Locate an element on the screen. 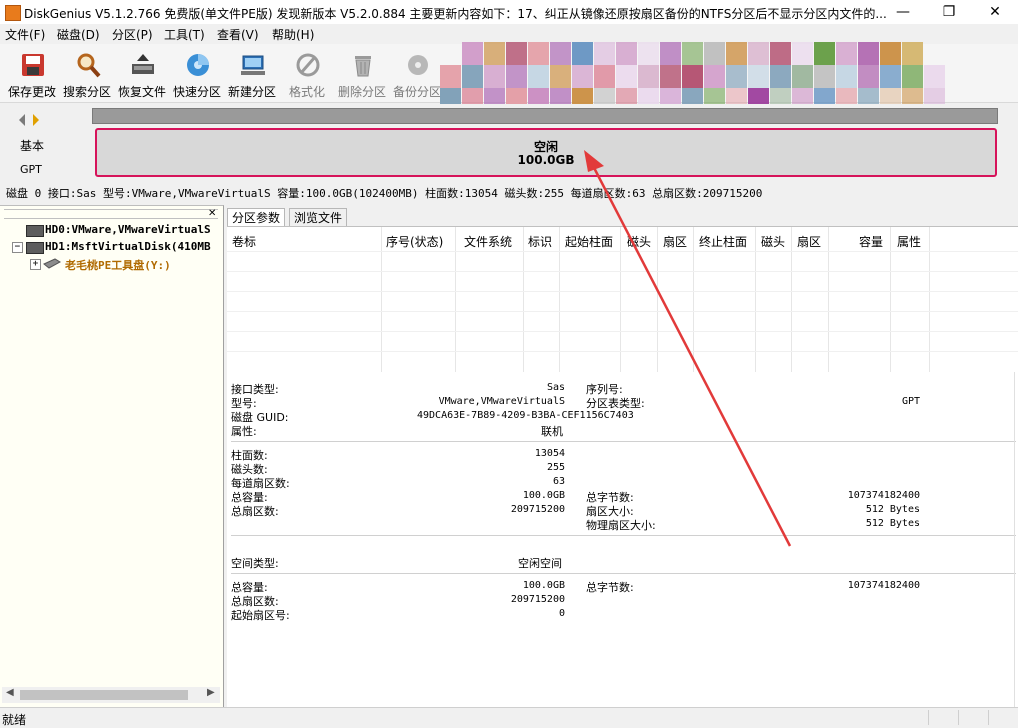 This screenshot has width=1018, height=728. col-header-capacity: 容量 is located at coordinates (871, 241).